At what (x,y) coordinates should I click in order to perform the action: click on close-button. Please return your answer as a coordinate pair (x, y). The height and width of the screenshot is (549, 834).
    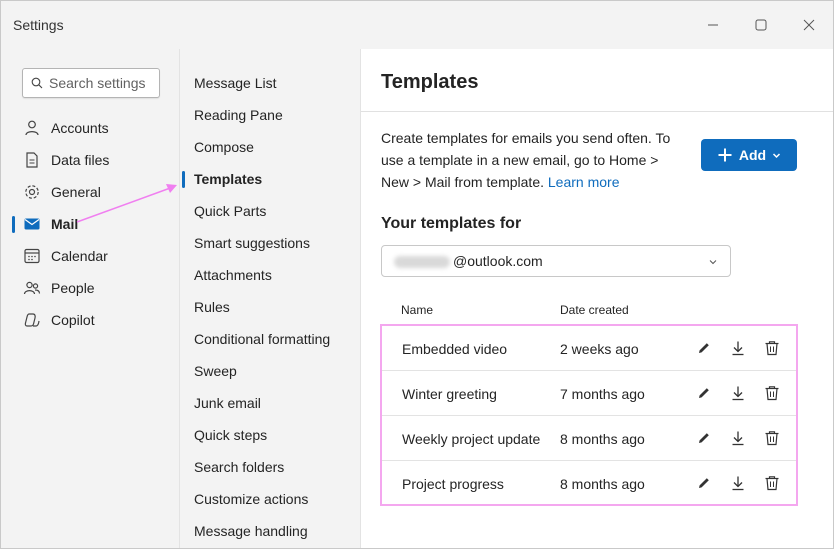
    Looking at the image, I should click on (809, 25).